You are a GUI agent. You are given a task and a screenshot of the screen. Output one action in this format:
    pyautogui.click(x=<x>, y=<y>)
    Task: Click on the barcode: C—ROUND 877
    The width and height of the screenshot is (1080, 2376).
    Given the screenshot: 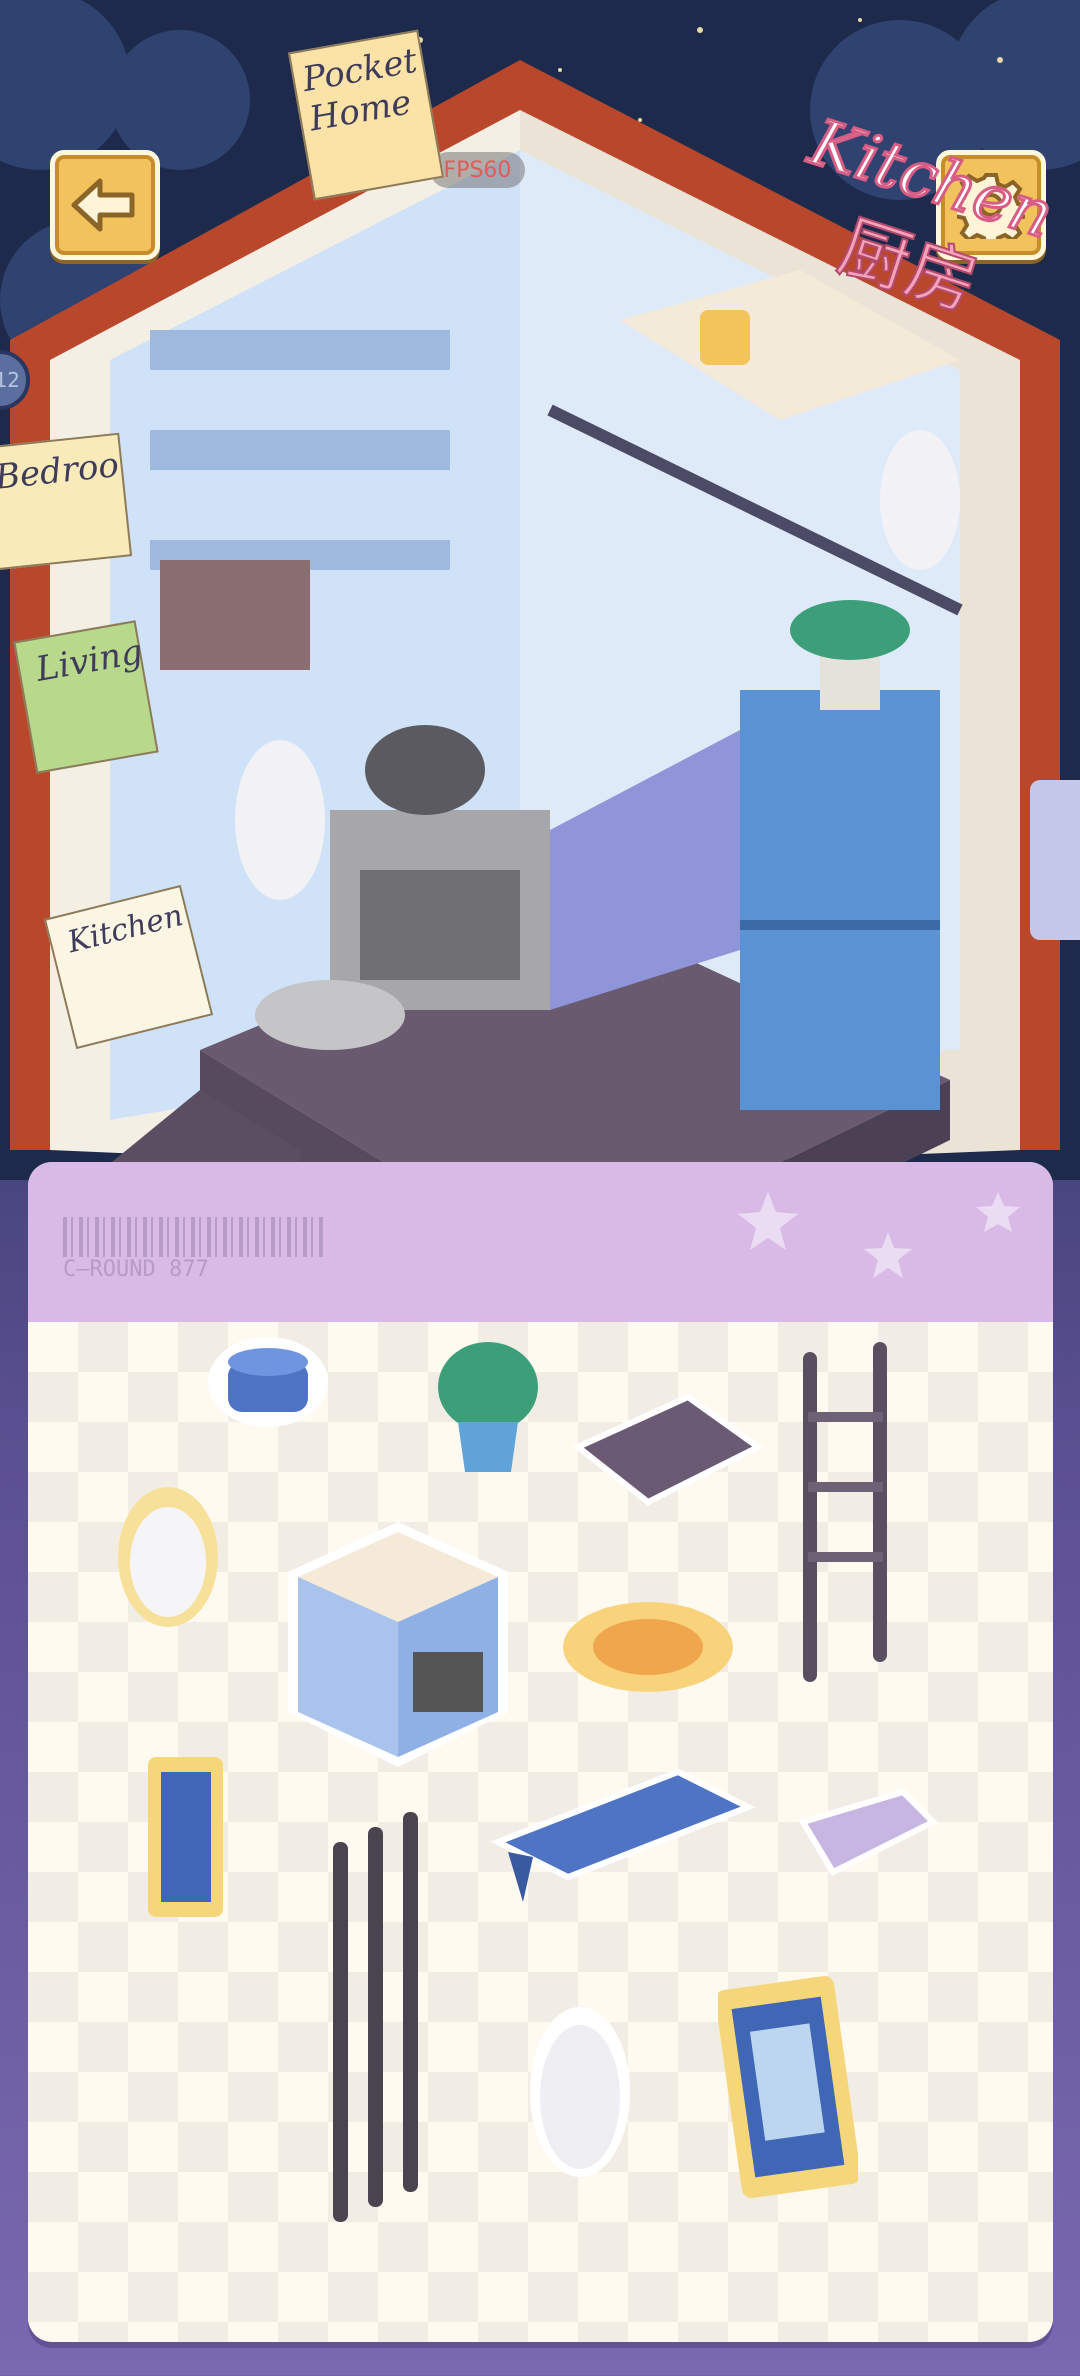 What is the action you would take?
    pyautogui.click(x=193, y=1257)
    